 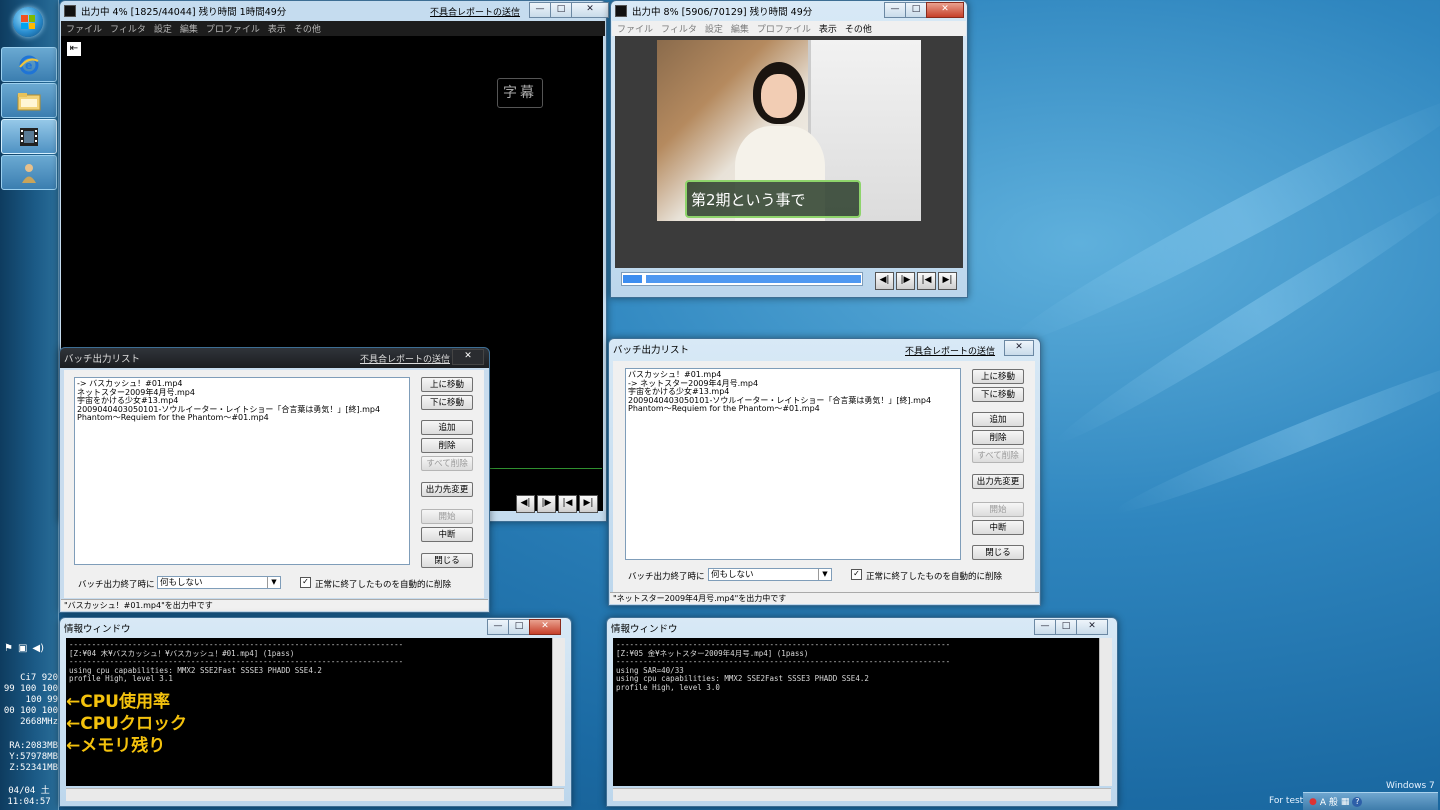 What do you see at coordinates (29, 791) in the screenshot?
I see `clock-date: 04/04 土` at bounding box center [29, 791].